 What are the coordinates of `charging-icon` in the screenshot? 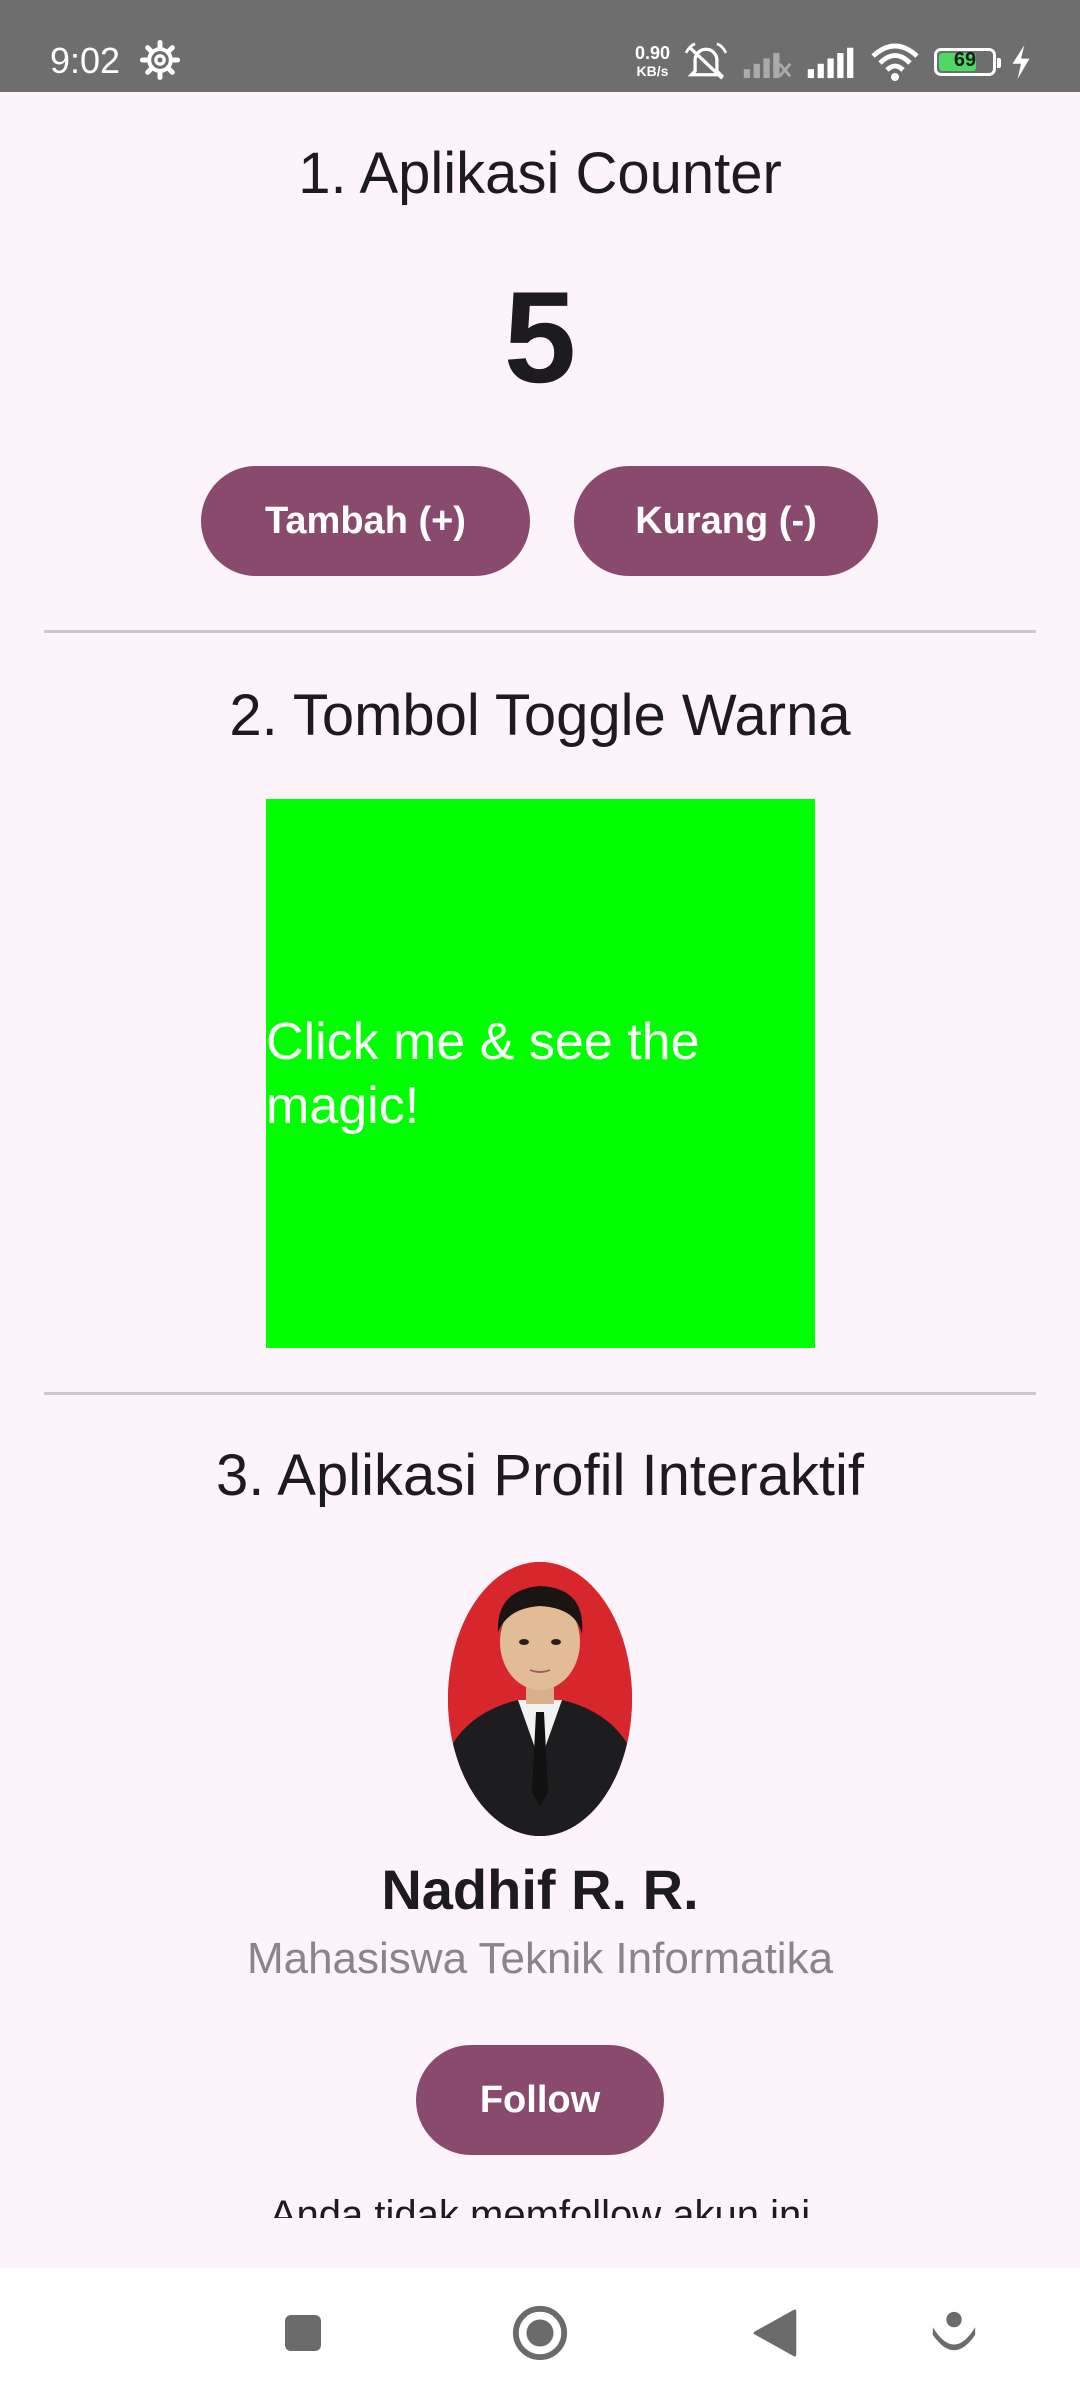 It's located at (1021, 62).